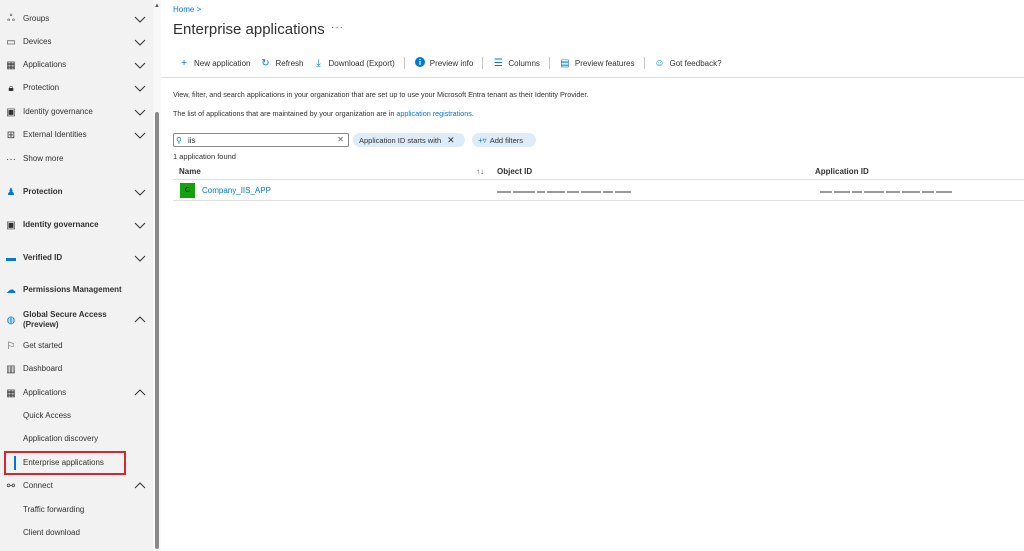 This screenshot has height=551, width=1024. Describe the element at coordinates (451, 140) in the screenshot. I see `remove-filter-icon: ✕` at that location.